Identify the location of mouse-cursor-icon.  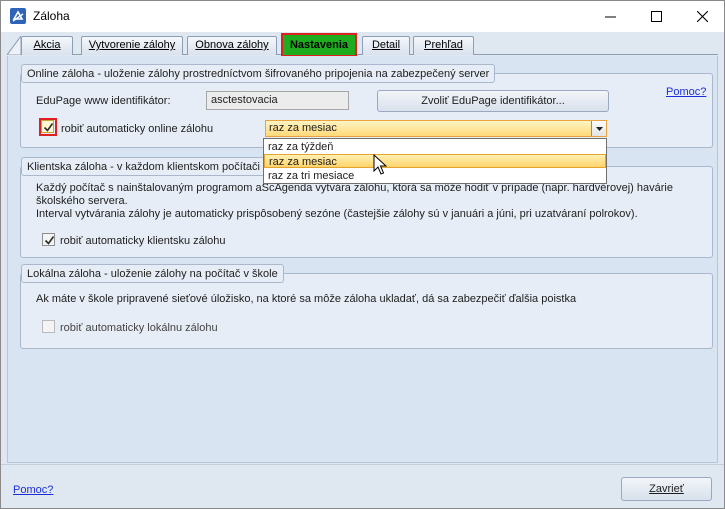
(380, 164).